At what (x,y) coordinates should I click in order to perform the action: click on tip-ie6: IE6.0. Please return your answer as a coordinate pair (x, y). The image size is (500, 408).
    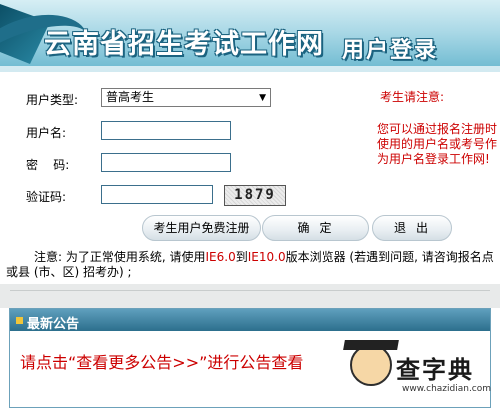
    Looking at the image, I should click on (220, 257).